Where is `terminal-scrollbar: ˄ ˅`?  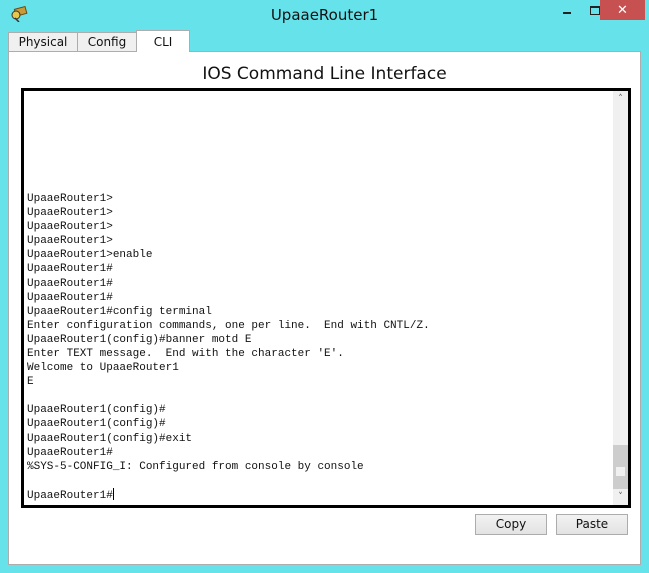
terminal-scrollbar: ˄ ˅ is located at coordinates (620, 298).